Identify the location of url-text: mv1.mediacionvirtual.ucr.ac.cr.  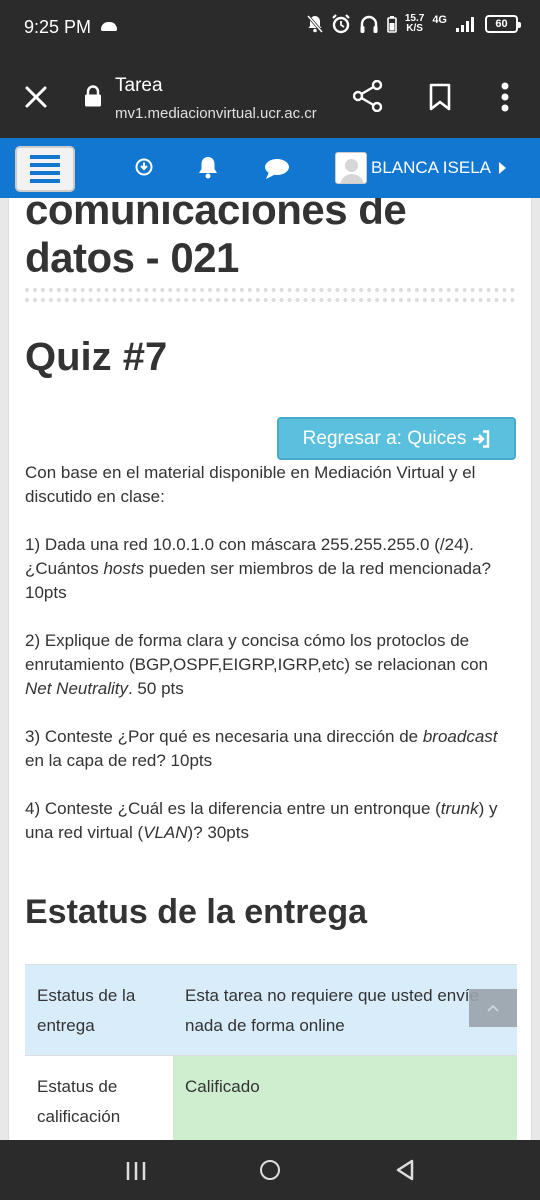
(216, 113).